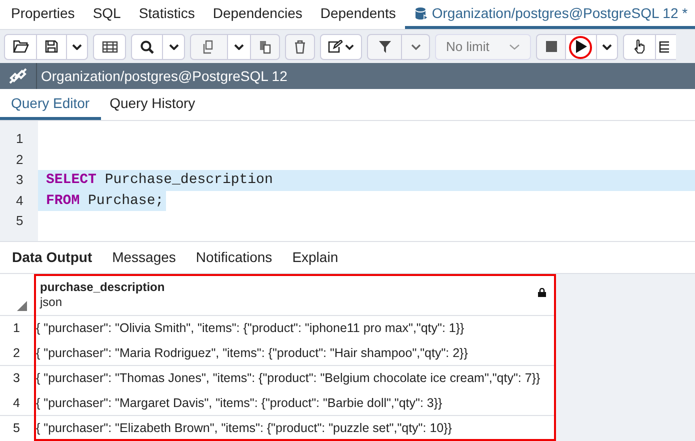 The height and width of the screenshot is (441, 695). I want to click on row-number: 2, so click(16, 353).